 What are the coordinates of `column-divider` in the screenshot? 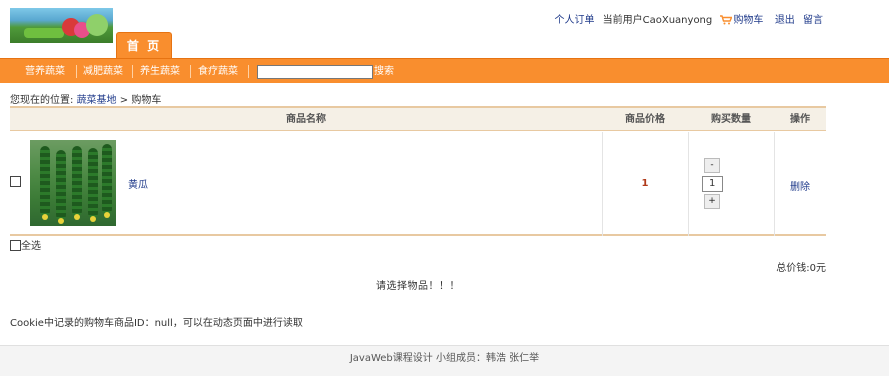 It's located at (688, 184).